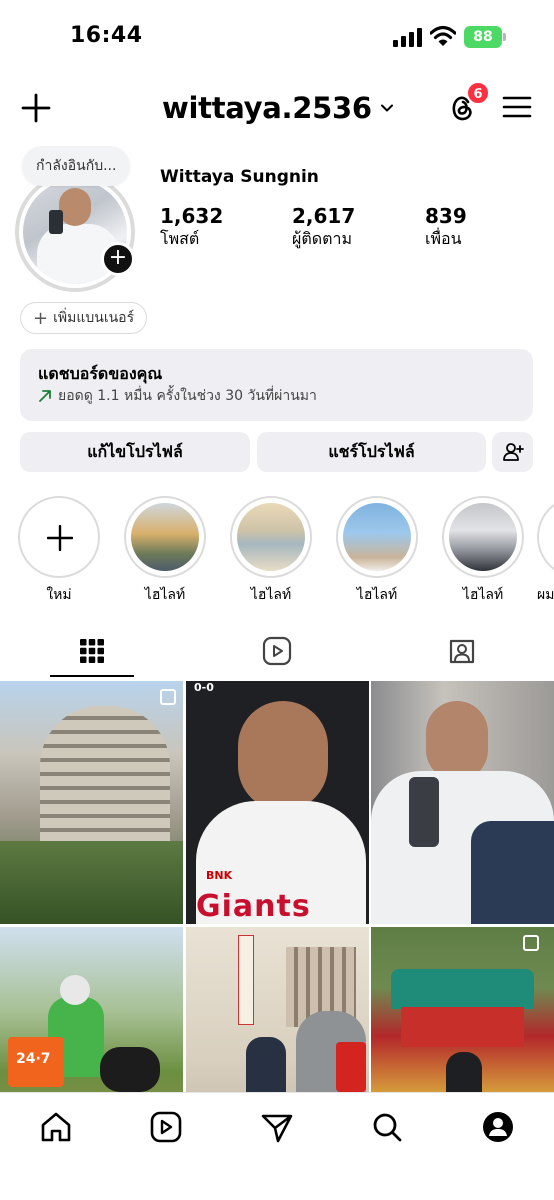  I want to click on threads-notification-badge: 6, so click(478, 93).